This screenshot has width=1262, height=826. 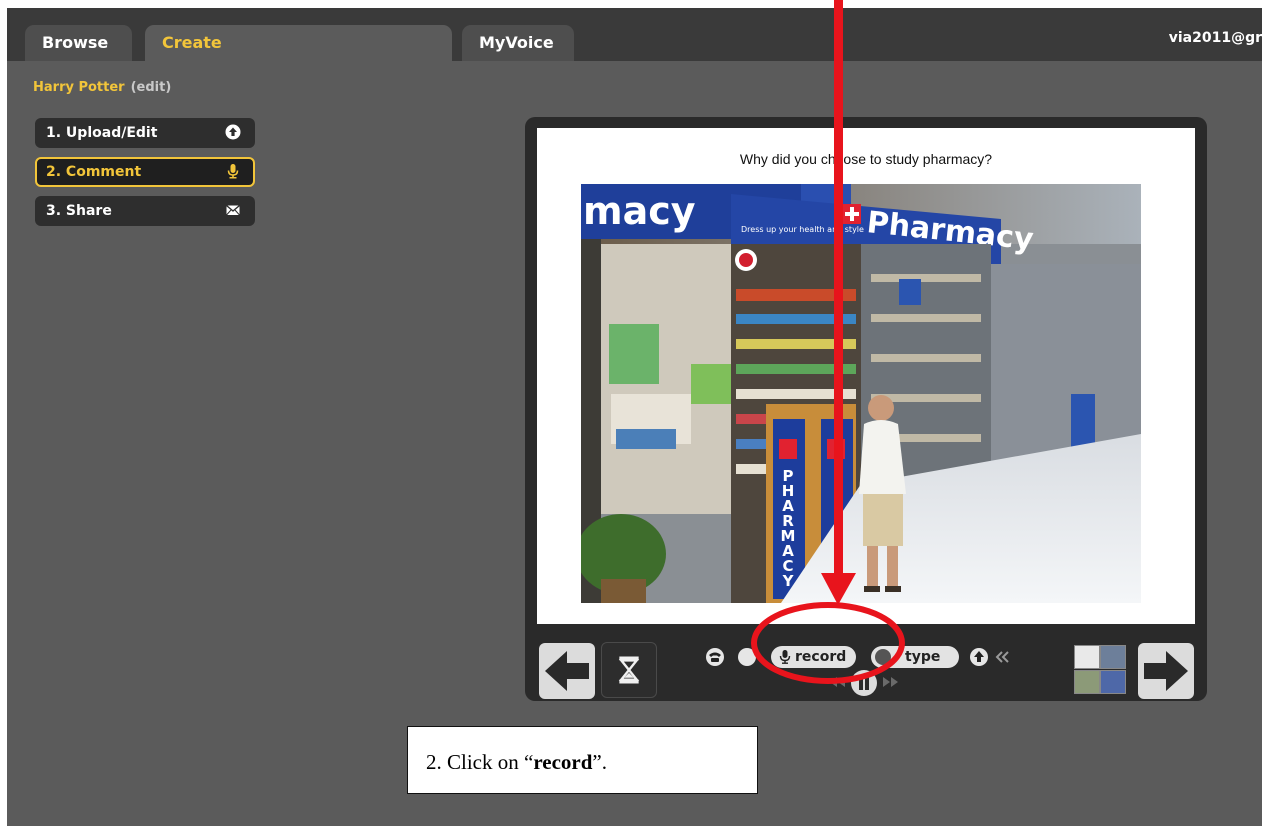 I want to click on pause-icon, so click(x=864, y=683).